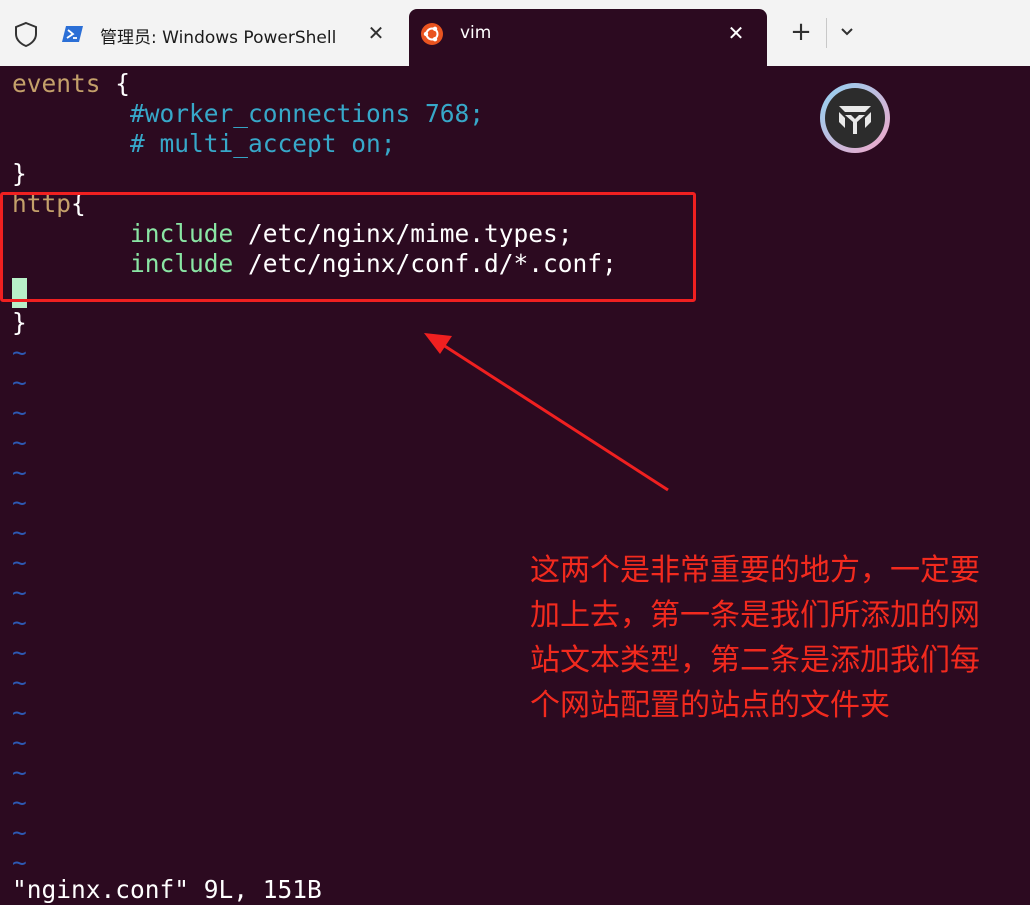  Describe the element at coordinates (855, 118) in the screenshot. I see `avatar` at that location.